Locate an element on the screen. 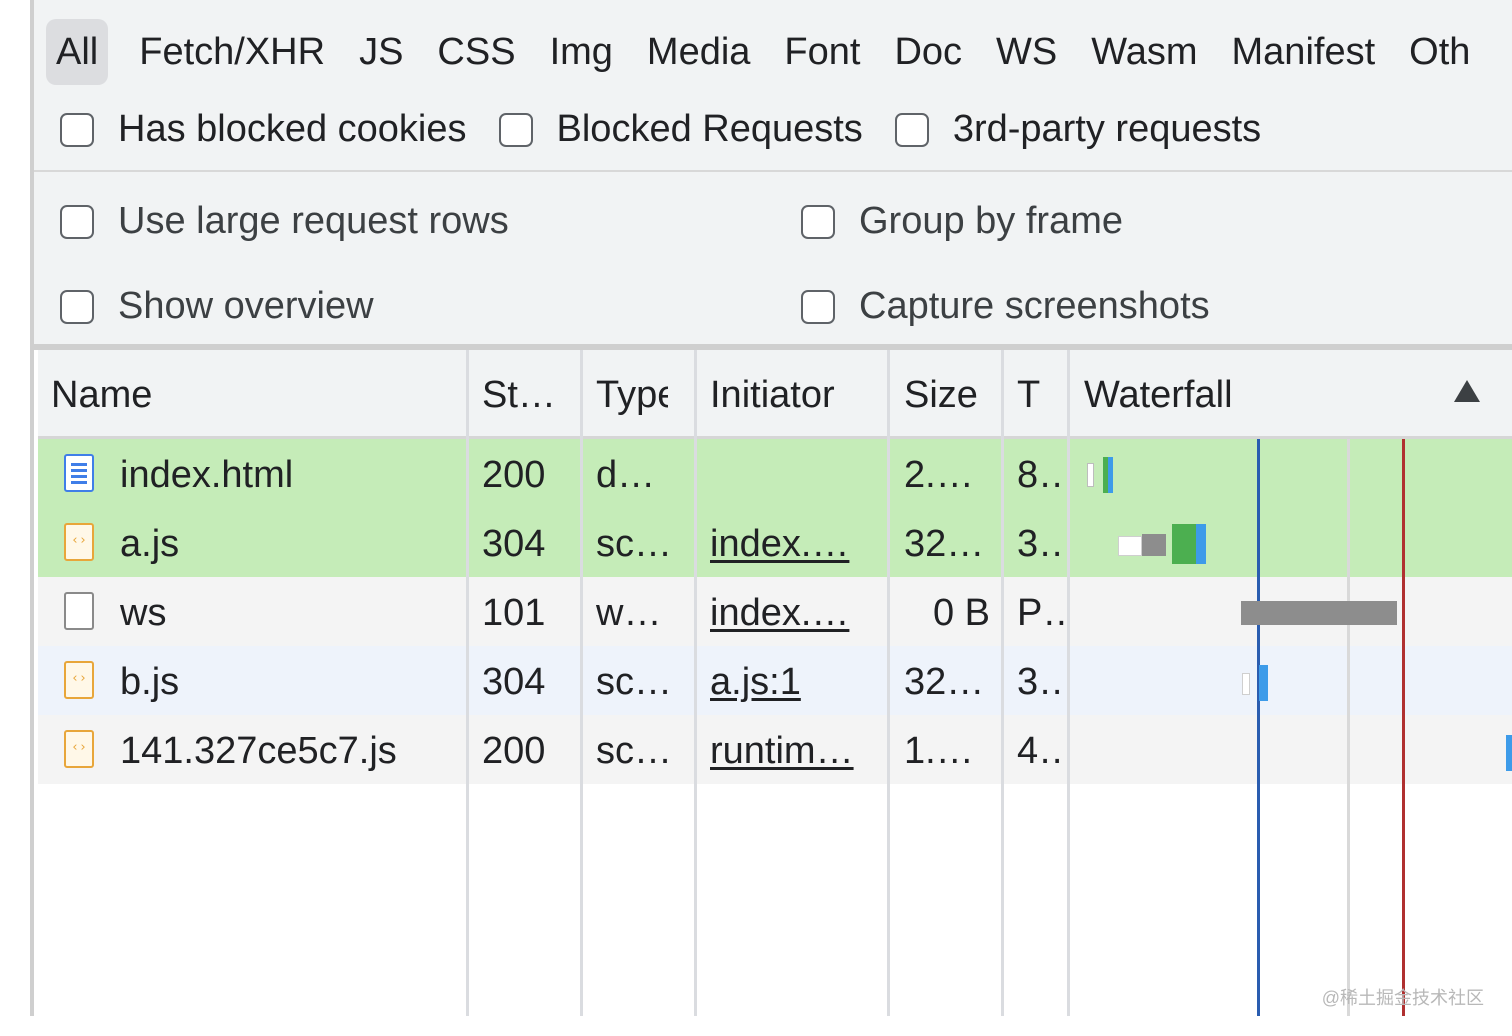 This screenshot has height=1036, width=1512. show-overview-label: Show overview is located at coordinates (246, 306).